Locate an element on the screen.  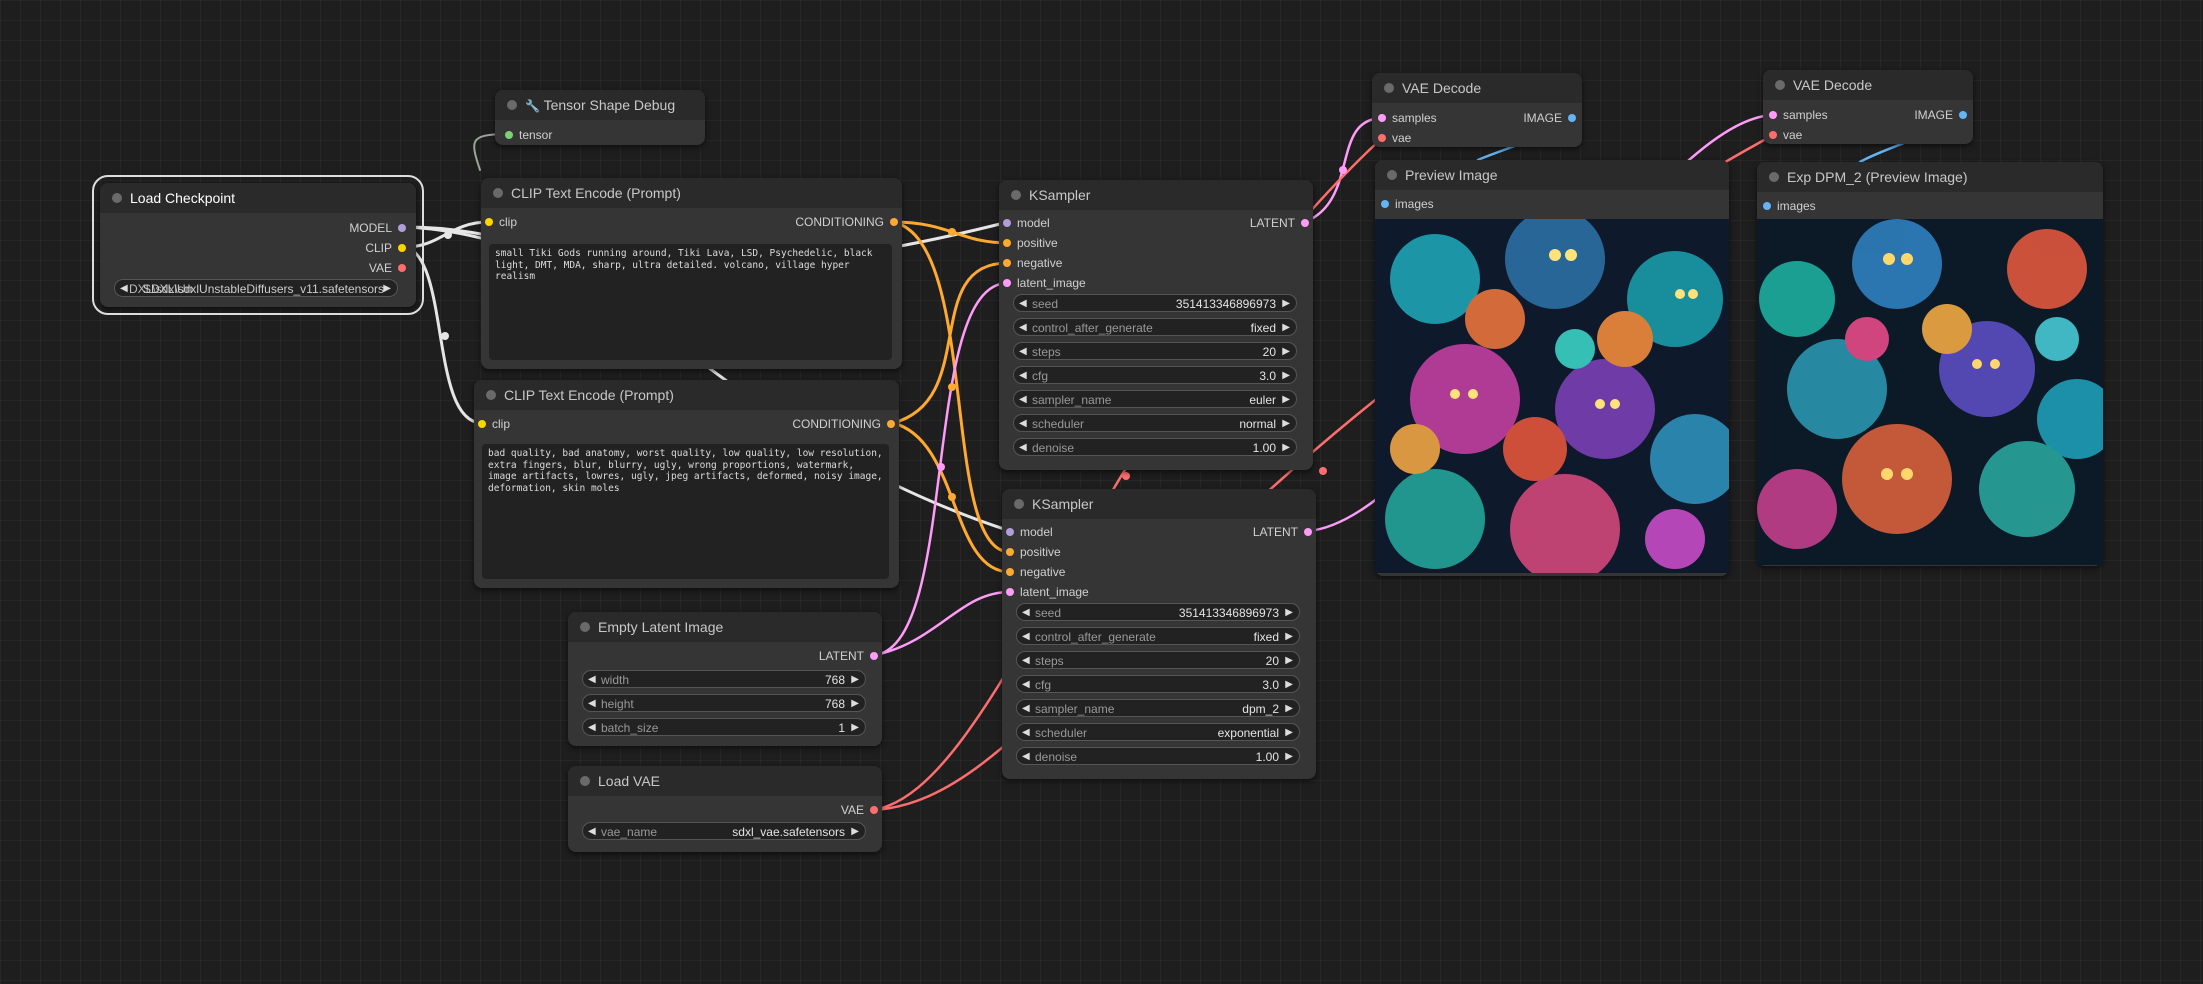
wire-latent-k2 is located at coordinates (943, 623).